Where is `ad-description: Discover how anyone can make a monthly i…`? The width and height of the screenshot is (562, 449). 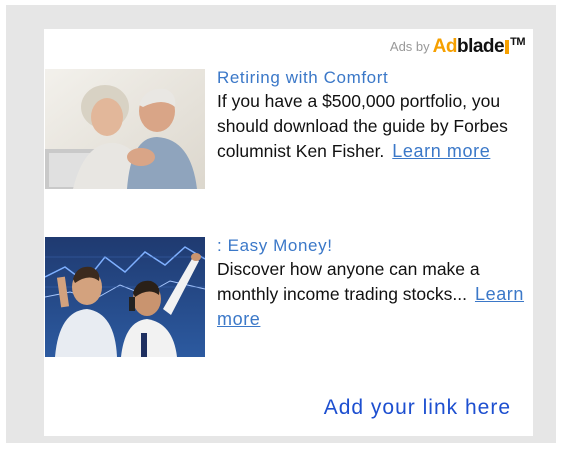
ad-description: Discover how anyone can make a monthly i… is located at coordinates (374, 294).